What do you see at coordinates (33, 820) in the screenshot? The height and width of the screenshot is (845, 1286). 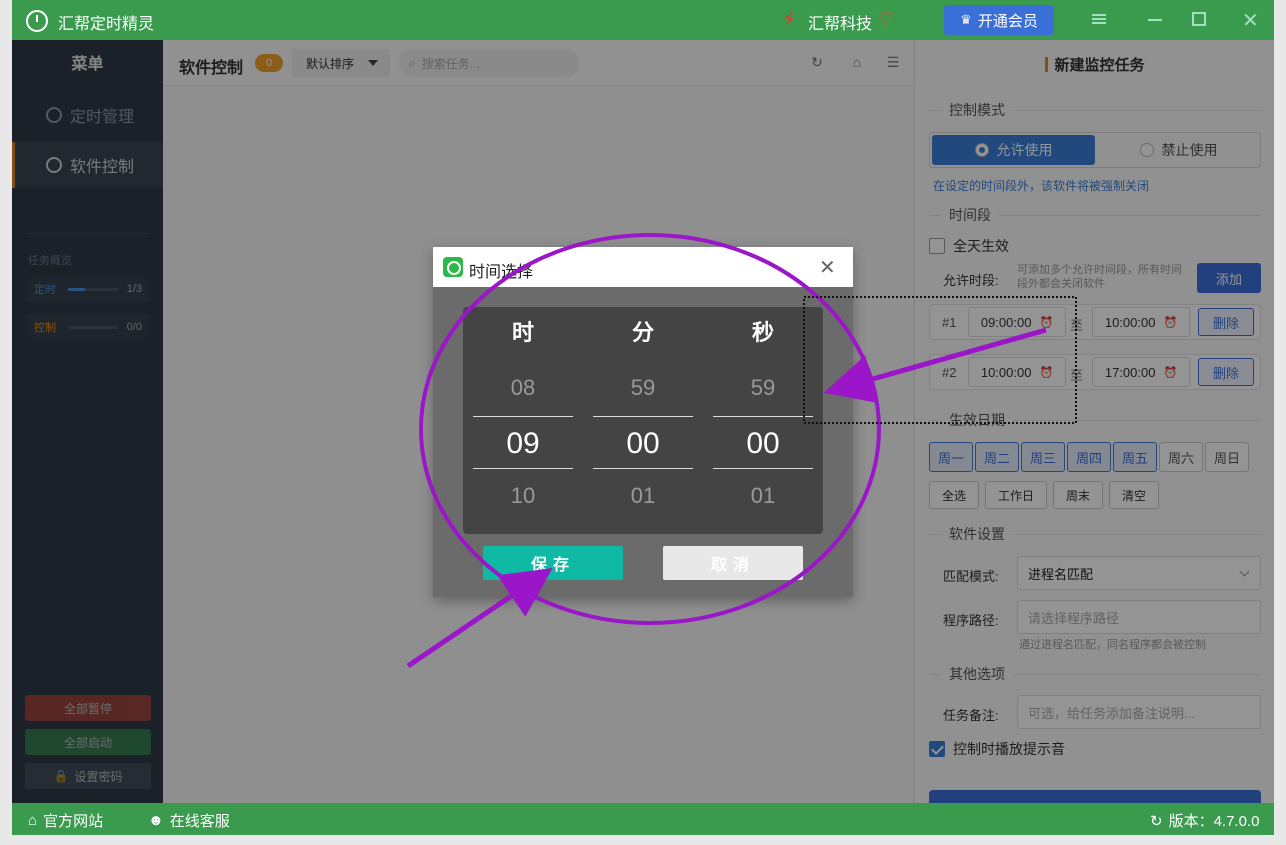 I see `home-icon: ⌂` at bounding box center [33, 820].